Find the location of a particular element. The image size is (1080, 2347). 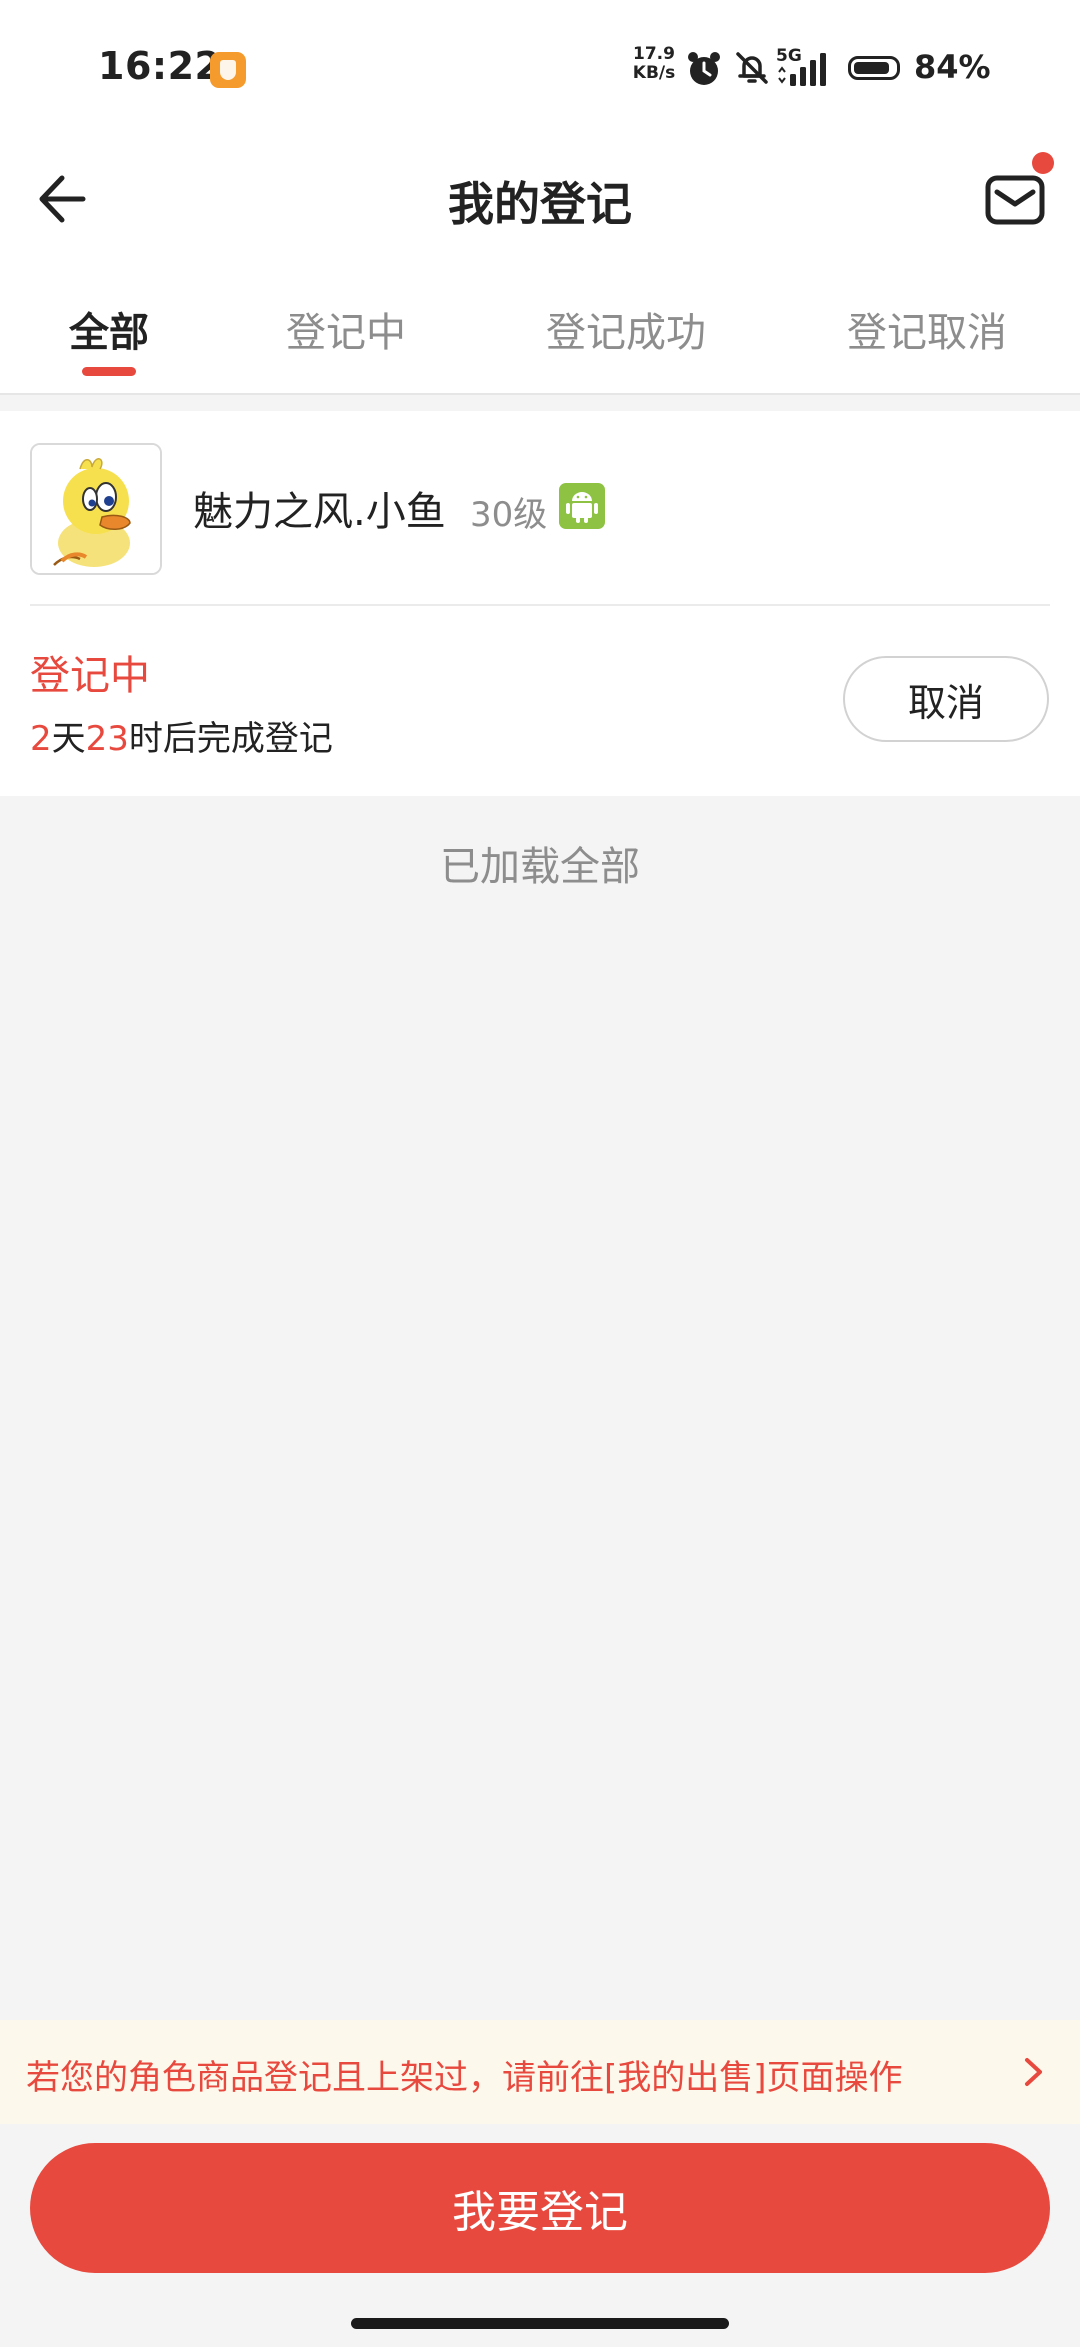

countdown-hours: 23 is located at coordinates (107, 739).